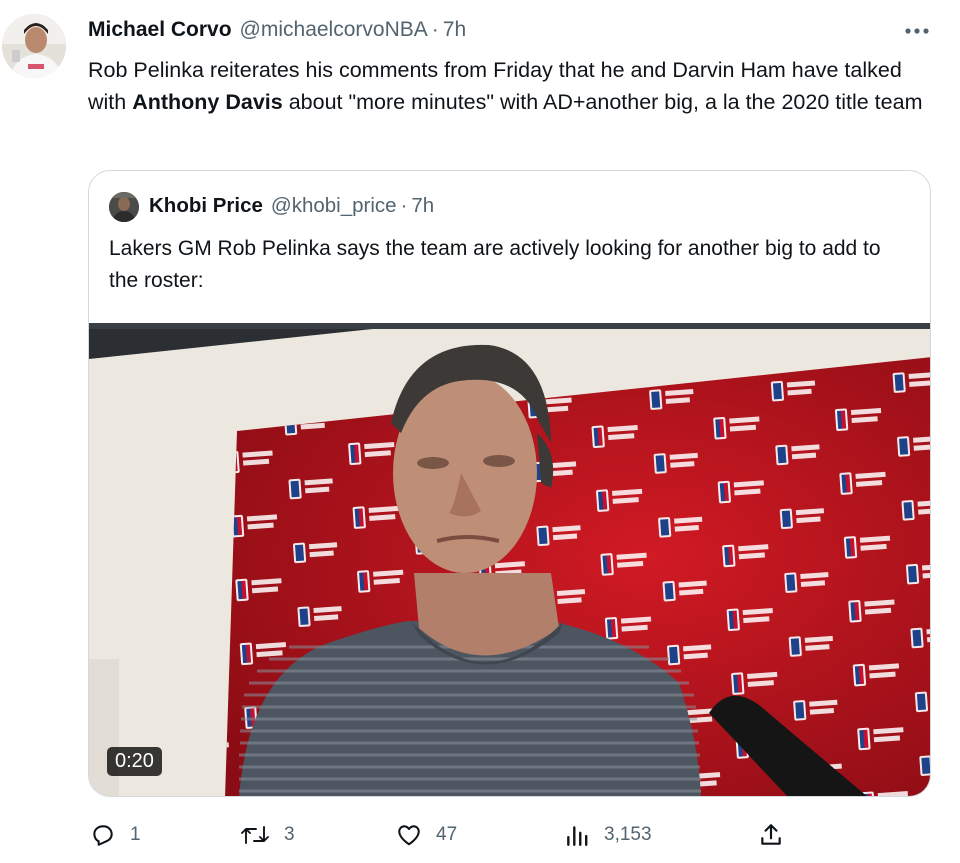  Describe the element at coordinates (289, 834) in the screenshot. I see `retweet-count: 3` at that location.